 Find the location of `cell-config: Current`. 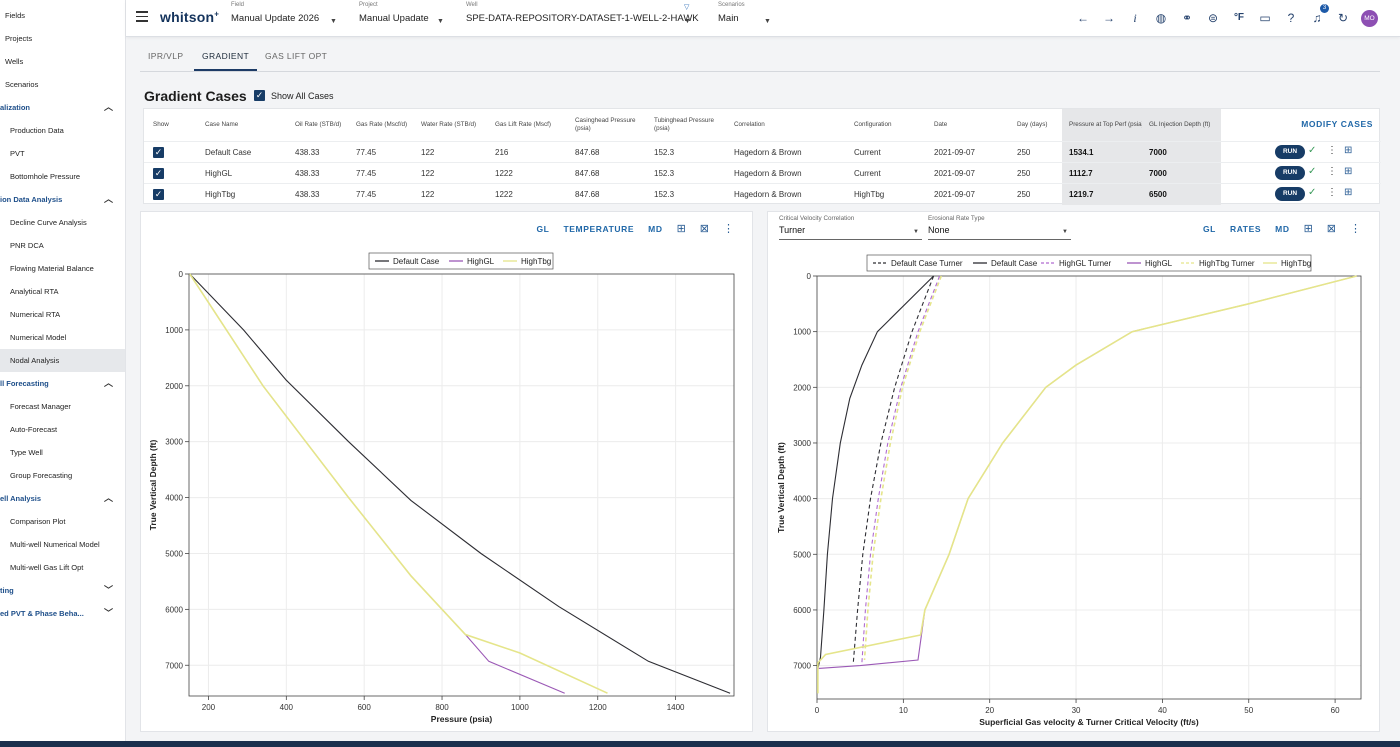

cell-config: Current is located at coordinates (867, 173).